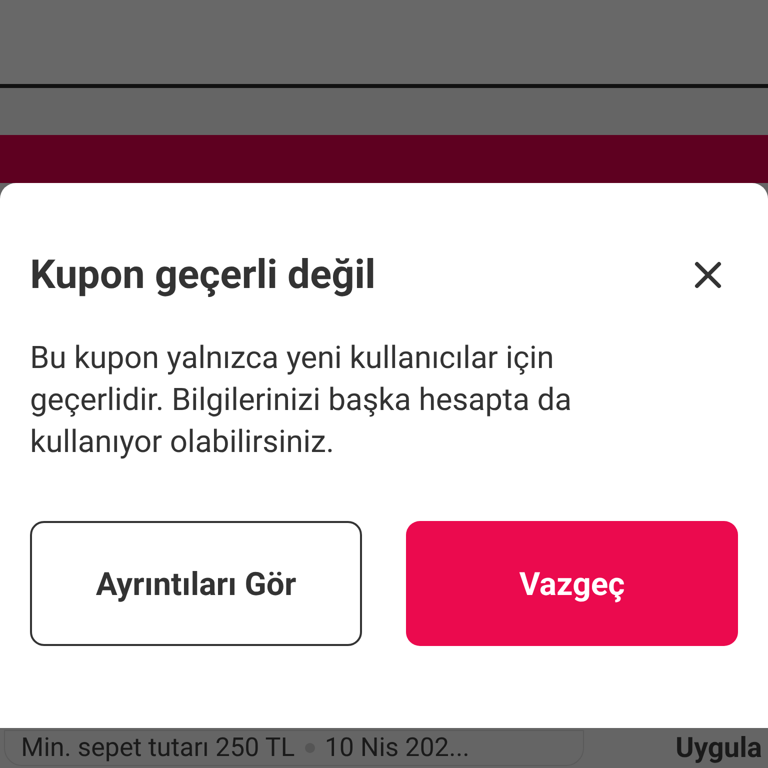 The height and width of the screenshot is (768, 768). What do you see at coordinates (301, 400) in the screenshot?
I see `dialog-message: Bu kupon yalnızca yeni kullanıcılar için geçerlidir. Bilgilerinizi başka hesapta da kullanıyor olabilirsiniz.` at bounding box center [301, 400].